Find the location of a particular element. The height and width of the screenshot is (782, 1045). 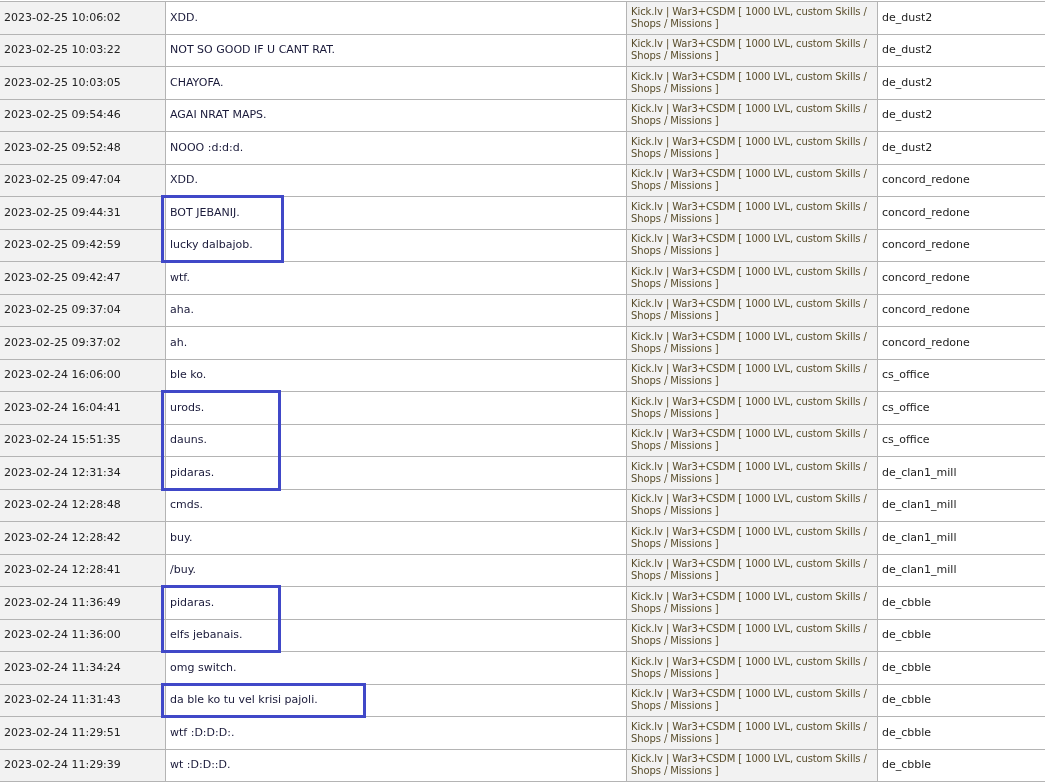

timestamp-cell: 2023-02-24 11:31:43 is located at coordinates (83, 700).